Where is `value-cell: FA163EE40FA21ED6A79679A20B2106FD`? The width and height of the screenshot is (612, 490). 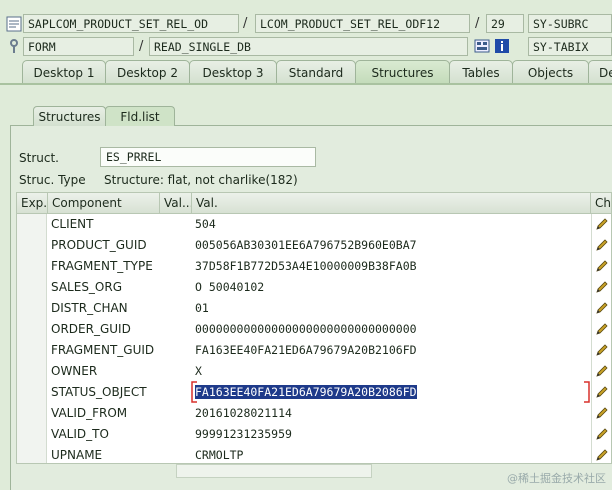 value-cell: FA163EE40FA21ED6A79679A20B2106FD is located at coordinates (306, 350).